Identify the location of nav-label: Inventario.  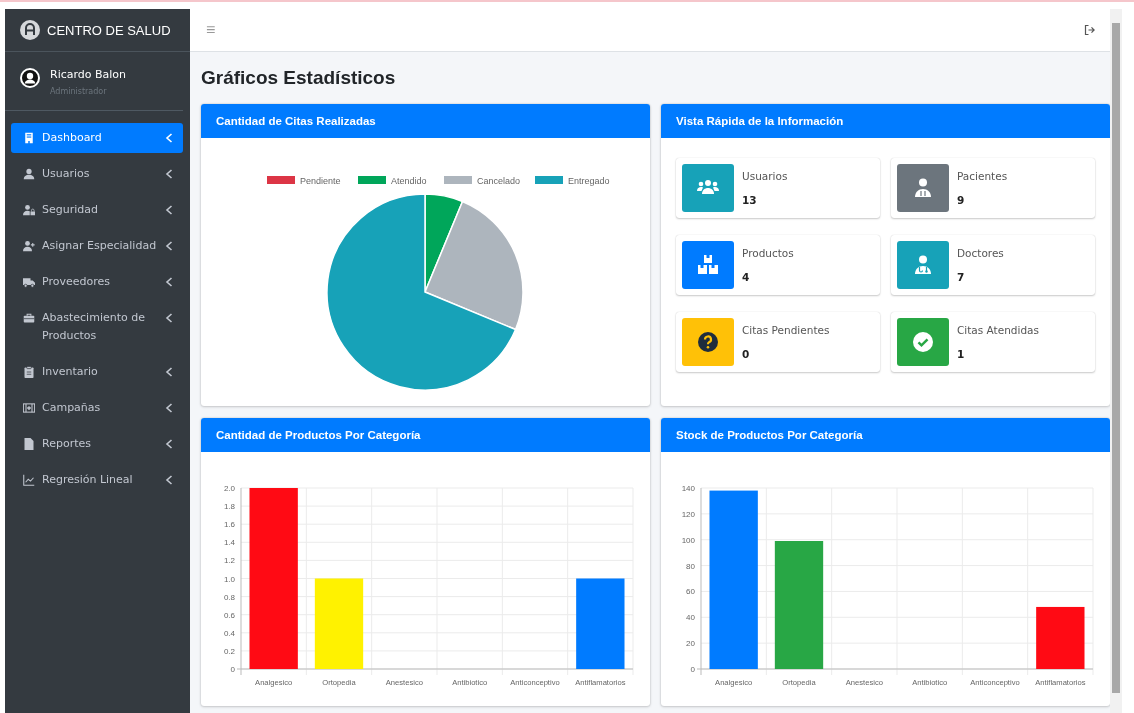
(70, 372).